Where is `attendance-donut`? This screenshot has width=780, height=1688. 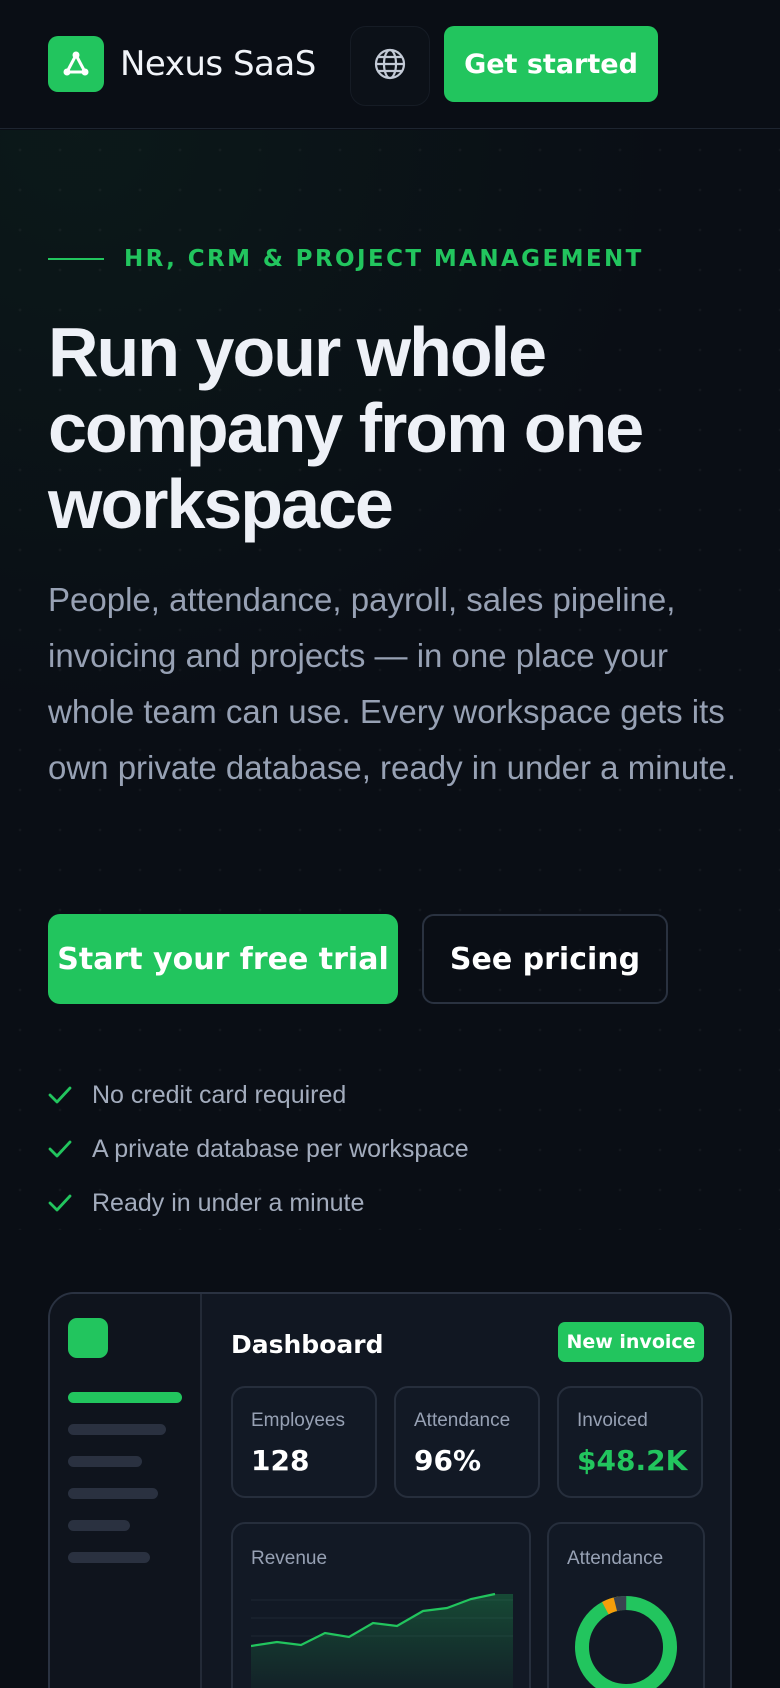 attendance-donut is located at coordinates (626, 1642).